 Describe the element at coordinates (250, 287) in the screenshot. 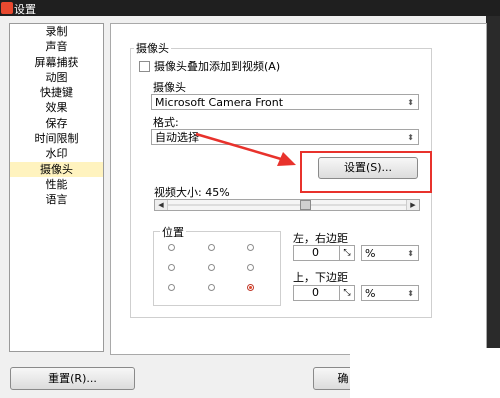

I see `position-bottom-right-radio` at that location.